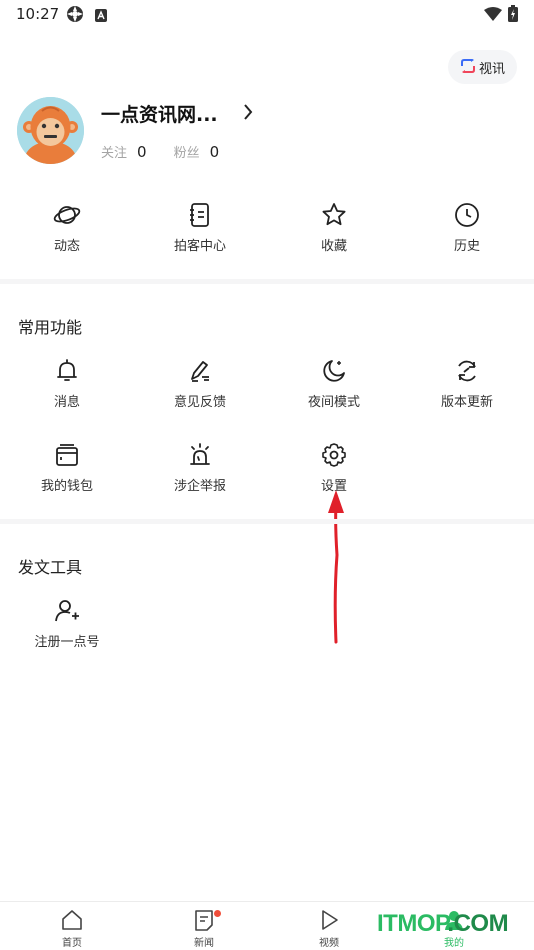 This screenshot has height=950, width=534. What do you see at coordinates (466, 246) in the screenshot?
I see `quick-action-label: 历史` at bounding box center [466, 246].